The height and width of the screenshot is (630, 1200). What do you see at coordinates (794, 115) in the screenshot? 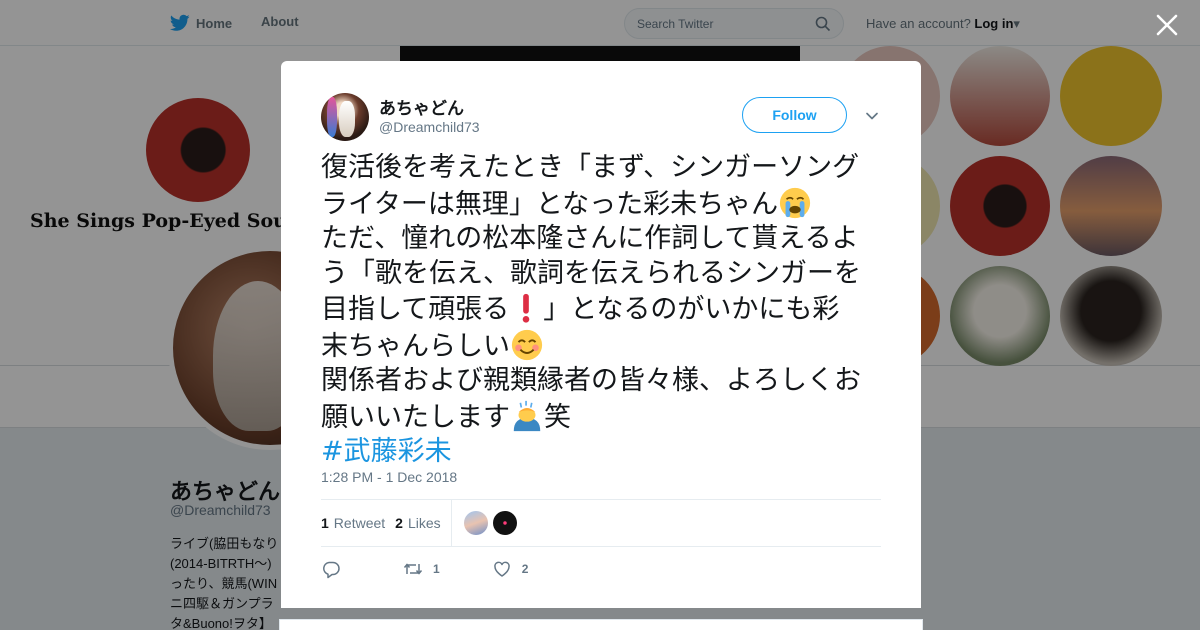
I see `follow-button: Follow` at bounding box center [794, 115].